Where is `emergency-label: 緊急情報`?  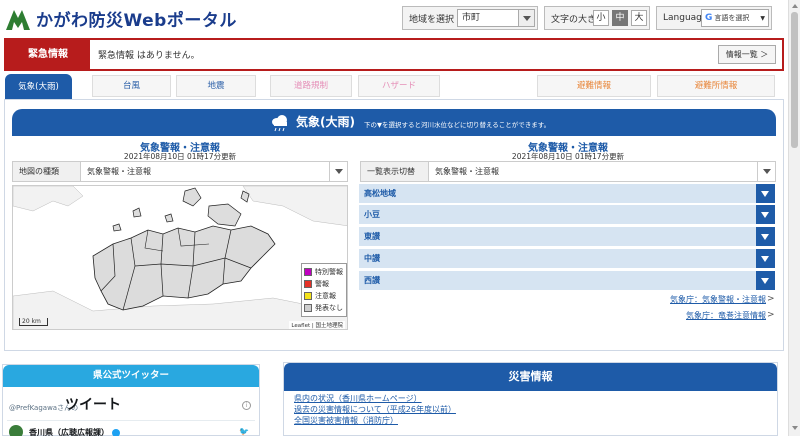
emergency-label: 緊急情報 is located at coordinates (48, 54).